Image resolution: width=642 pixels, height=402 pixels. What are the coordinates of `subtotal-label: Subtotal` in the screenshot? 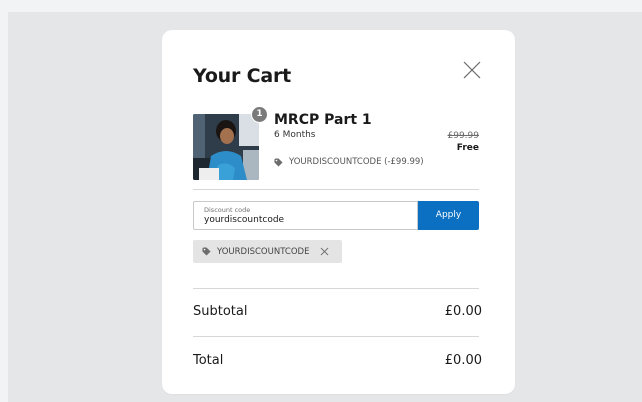 It's located at (220, 311).